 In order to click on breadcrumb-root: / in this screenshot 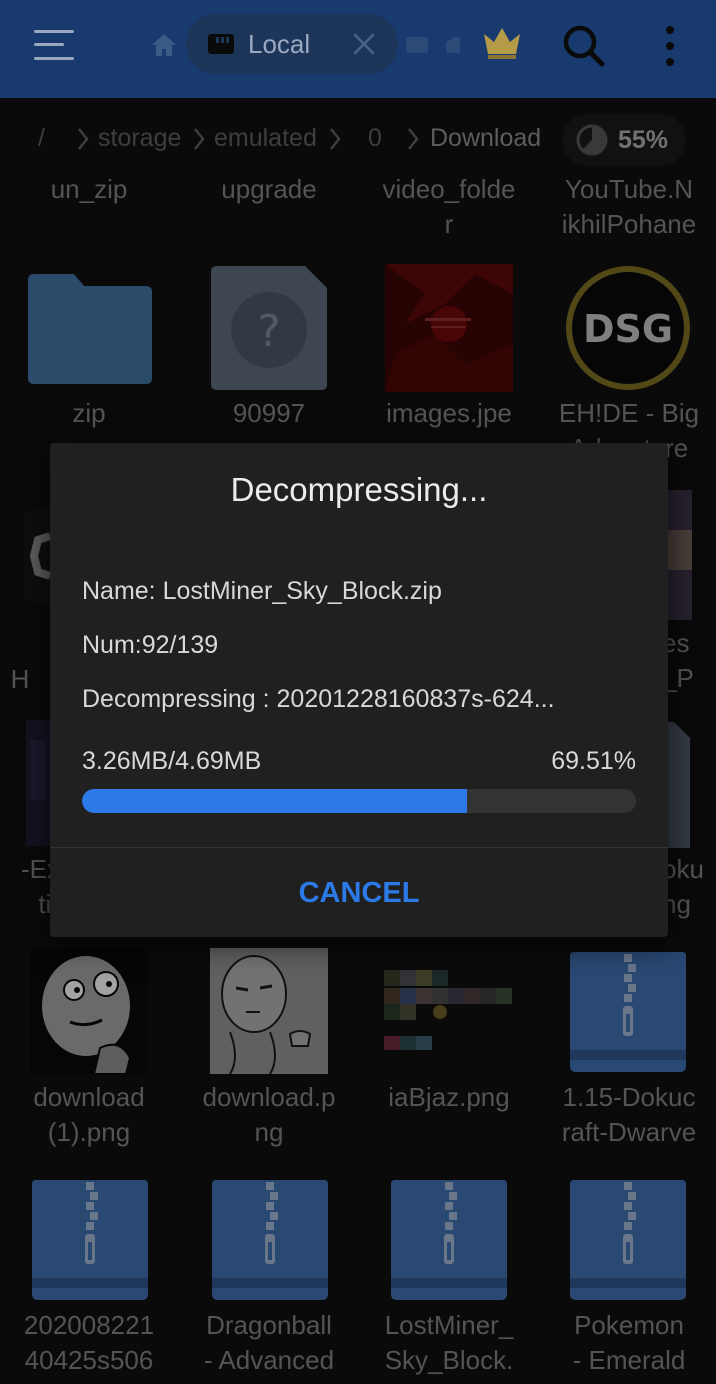, I will do `click(41, 138)`.